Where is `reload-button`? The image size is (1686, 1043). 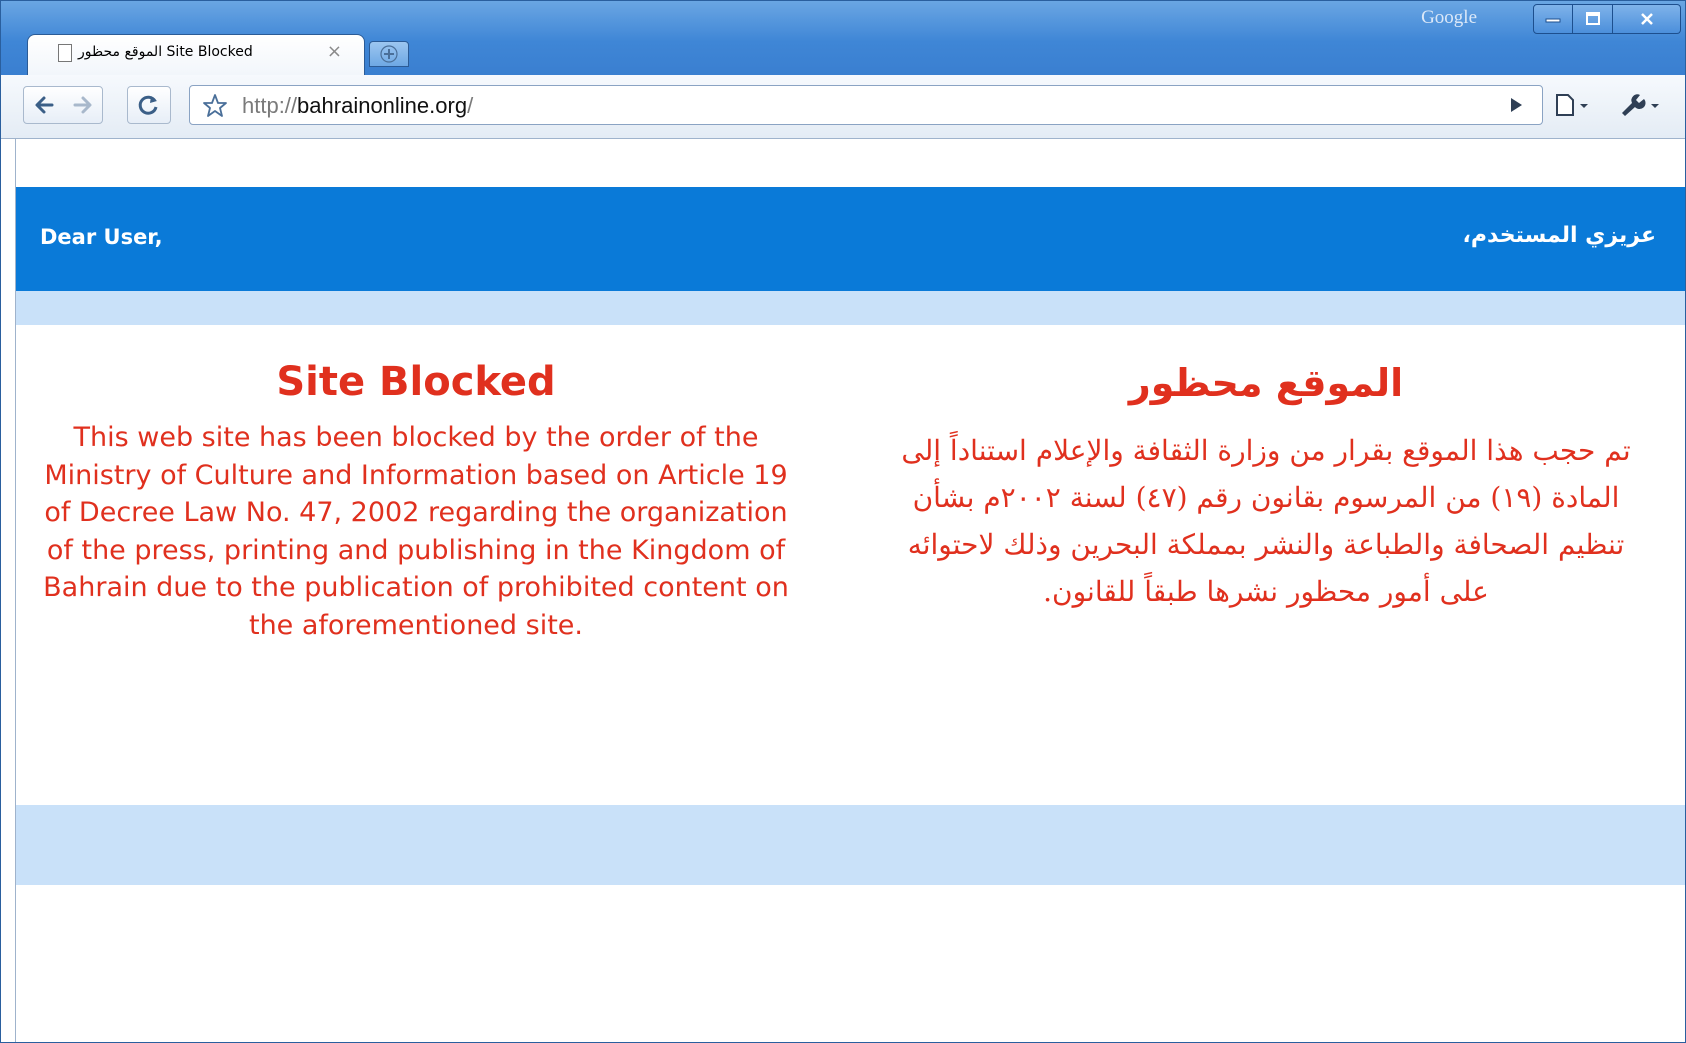 reload-button is located at coordinates (149, 105).